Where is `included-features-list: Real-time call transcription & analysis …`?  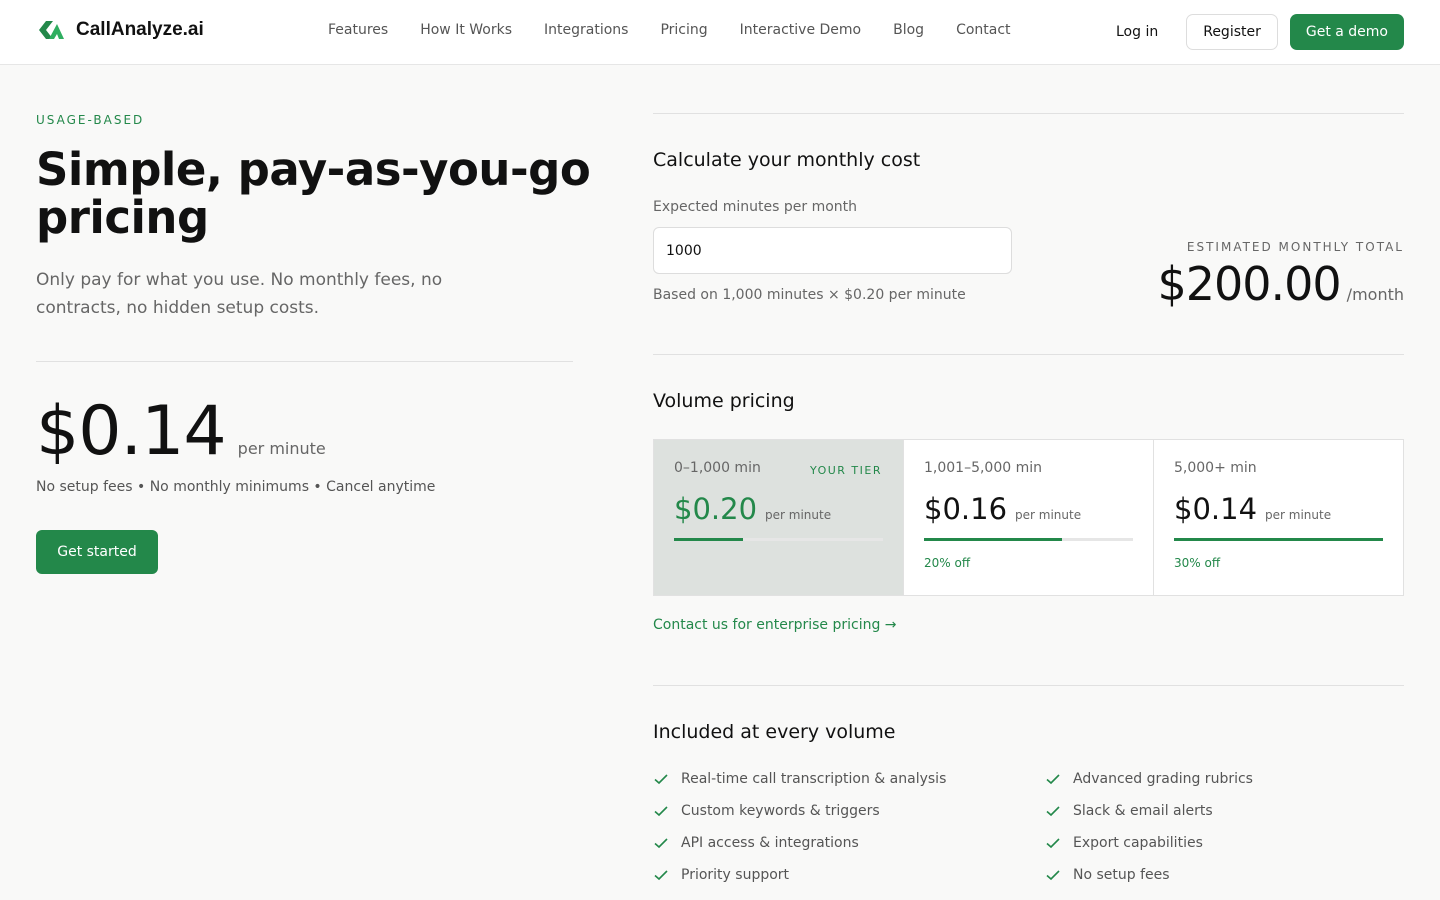
included-features-list: Real-time call transcription & analysis … is located at coordinates (1028, 827).